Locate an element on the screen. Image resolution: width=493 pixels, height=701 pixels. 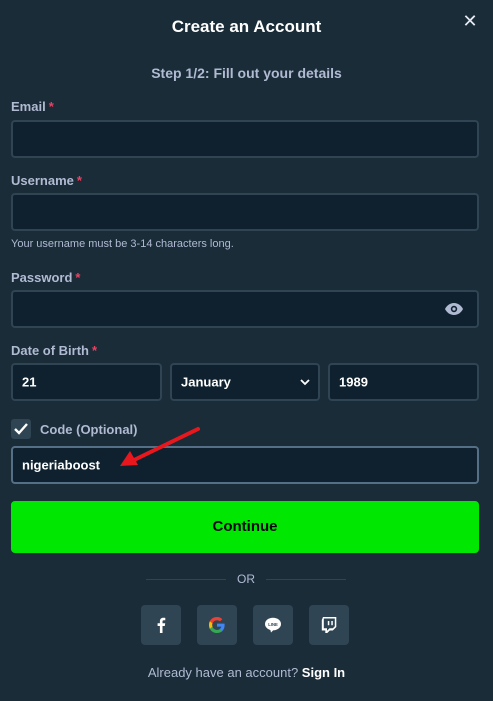
signin-prompt: Already have an account? Sign In is located at coordinates (246, 672).